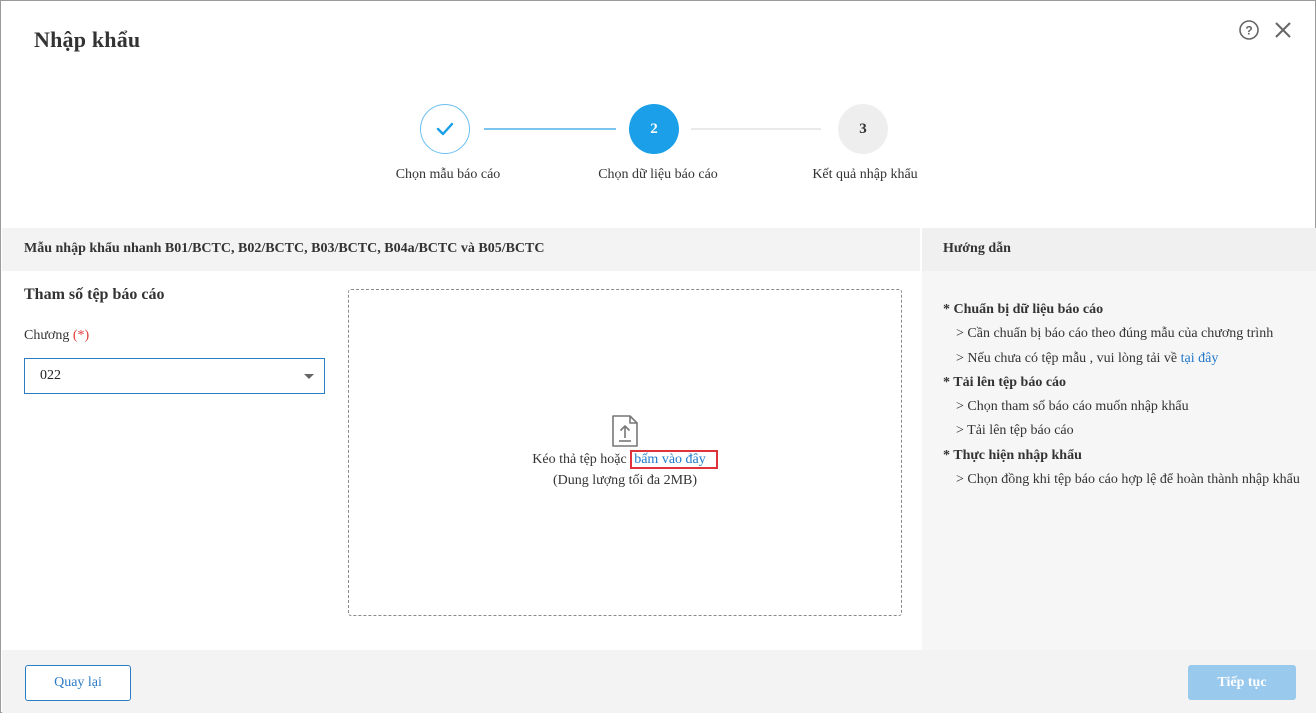  I want to click on guide-header: Hướng dẫn, so click(1119, 249).